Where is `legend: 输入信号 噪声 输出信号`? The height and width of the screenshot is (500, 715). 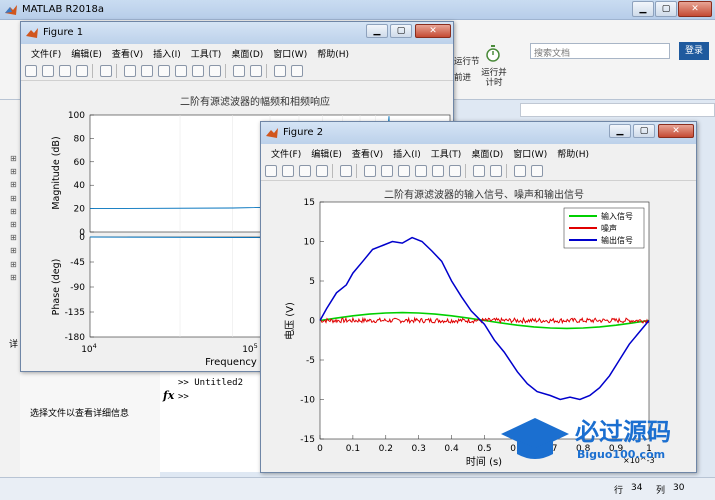
legend: 输入信号 噪声 输出信号 is located at coordinates (604, 228).